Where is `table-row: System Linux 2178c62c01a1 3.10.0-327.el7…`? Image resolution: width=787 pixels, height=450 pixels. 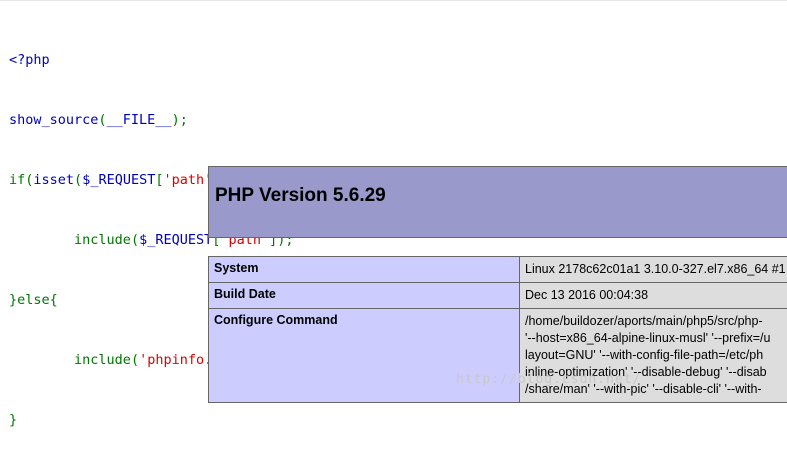 table-row: System Linux 2178c62c01a1 3.10.0-327.el7… is located at coordinates (498, 270).